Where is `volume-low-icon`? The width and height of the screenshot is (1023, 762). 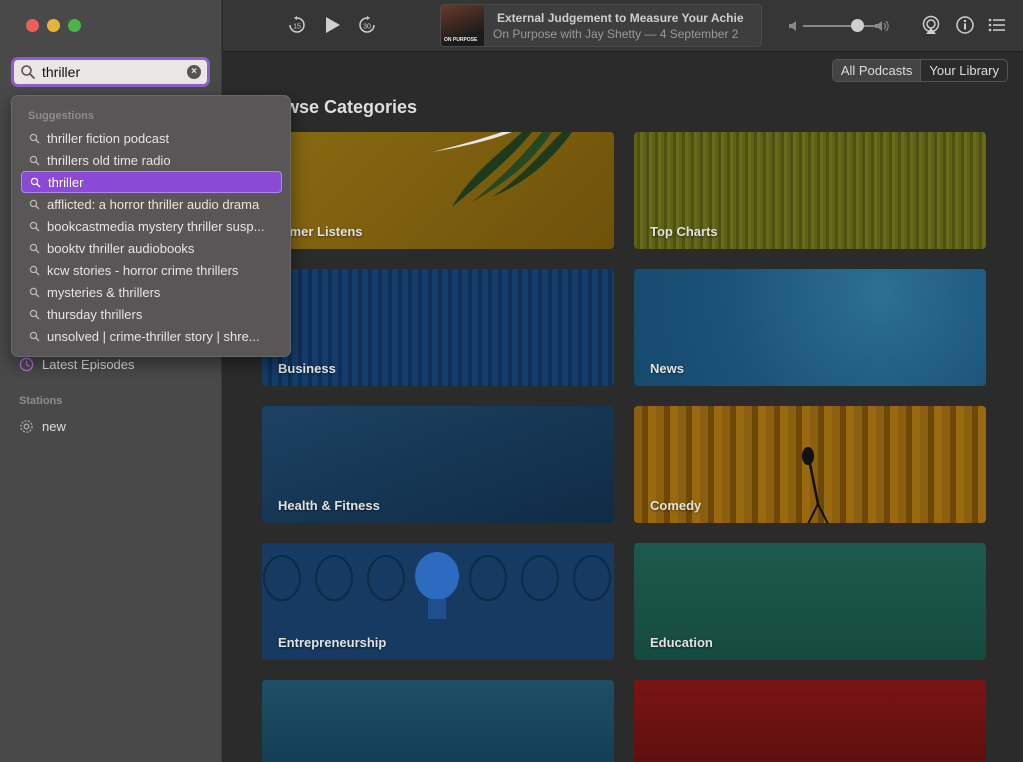
volume-low-icon is located at coordinates (792, 26).